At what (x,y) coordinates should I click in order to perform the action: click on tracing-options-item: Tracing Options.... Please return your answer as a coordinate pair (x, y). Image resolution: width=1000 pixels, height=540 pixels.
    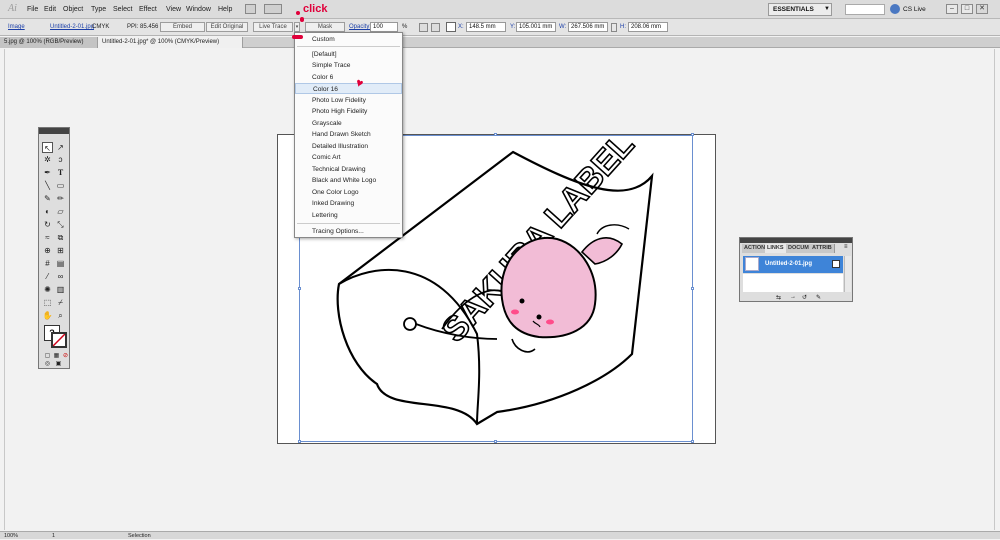
    Looking at the image, I should click on (348, 231).